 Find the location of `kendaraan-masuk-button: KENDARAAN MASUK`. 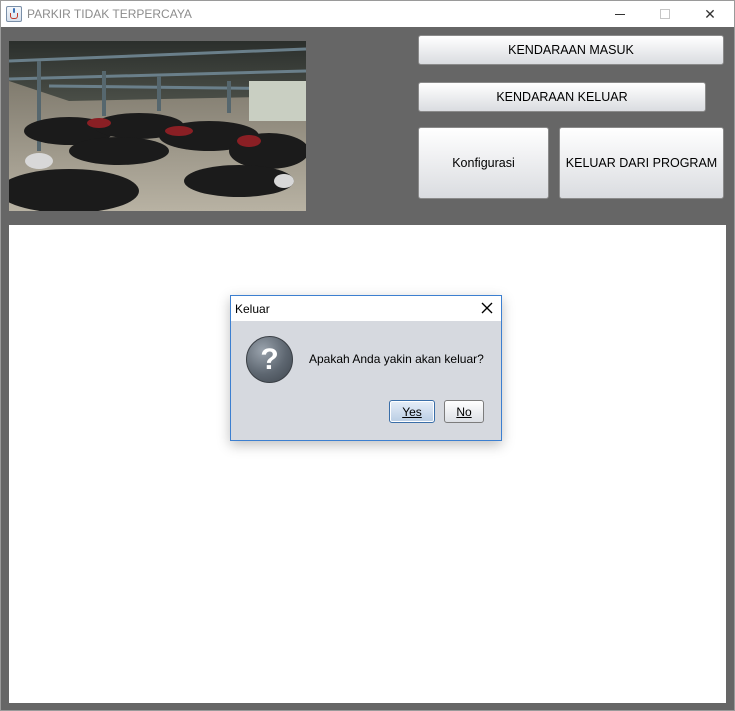

kendaraan-masuk-button: KENDARAAN MASUK is located at coordinates (571, 50).